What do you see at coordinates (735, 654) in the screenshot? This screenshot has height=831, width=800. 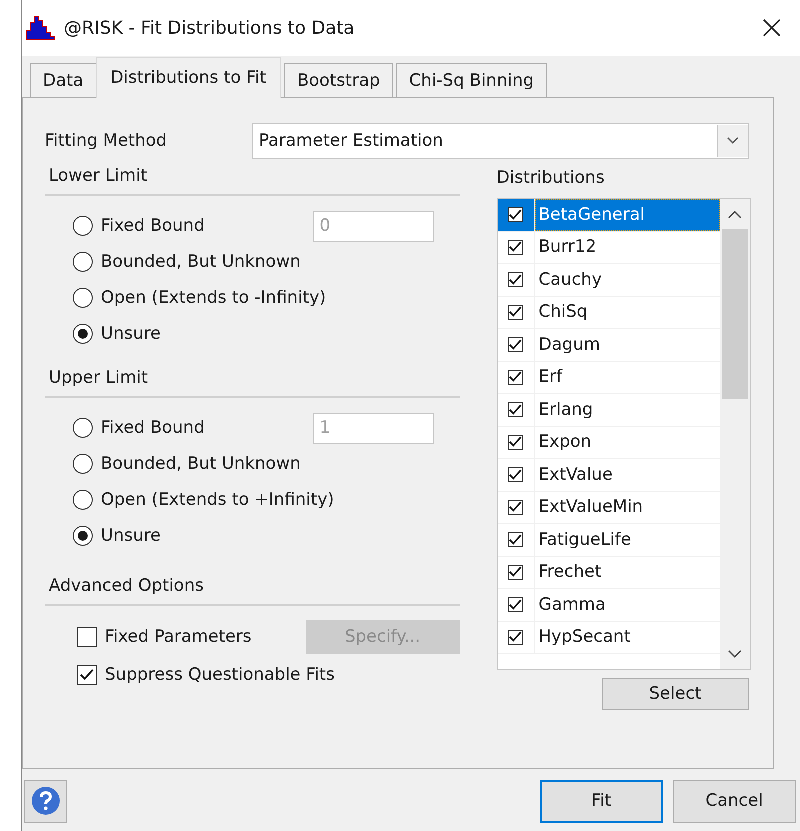 I see `scroll-down-icon` at bounding box center [735, 654].